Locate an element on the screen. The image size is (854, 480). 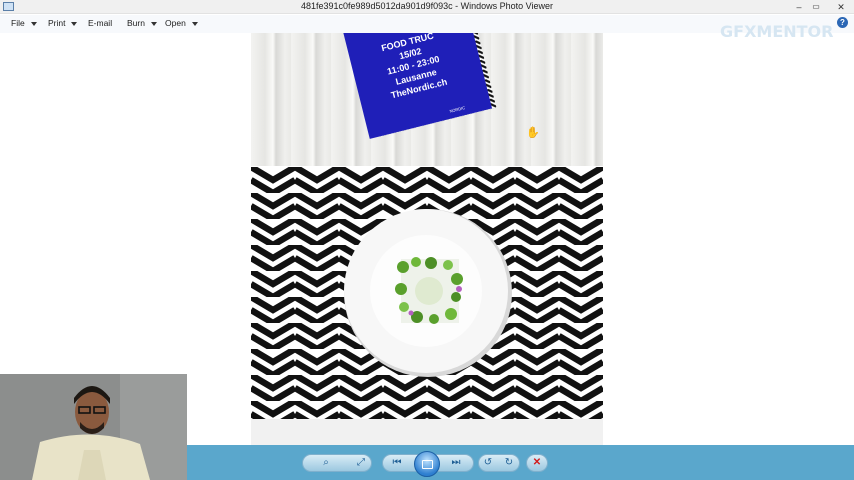
webcam-overlay is located at coordinates (93, 427).